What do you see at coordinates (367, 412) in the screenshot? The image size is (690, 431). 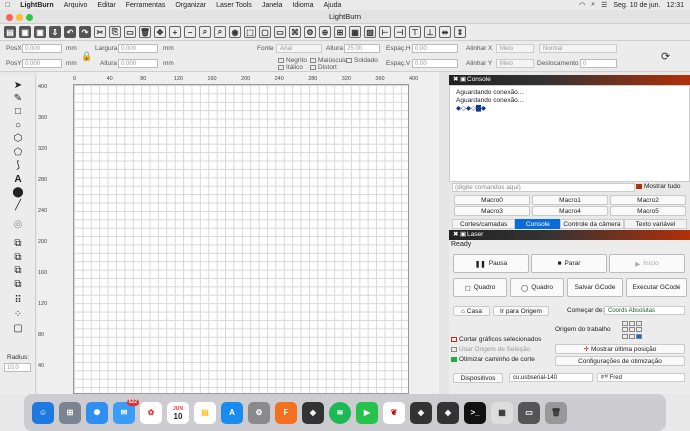 I see `facetime-icon: ▶` at bounding box center [367, 412].